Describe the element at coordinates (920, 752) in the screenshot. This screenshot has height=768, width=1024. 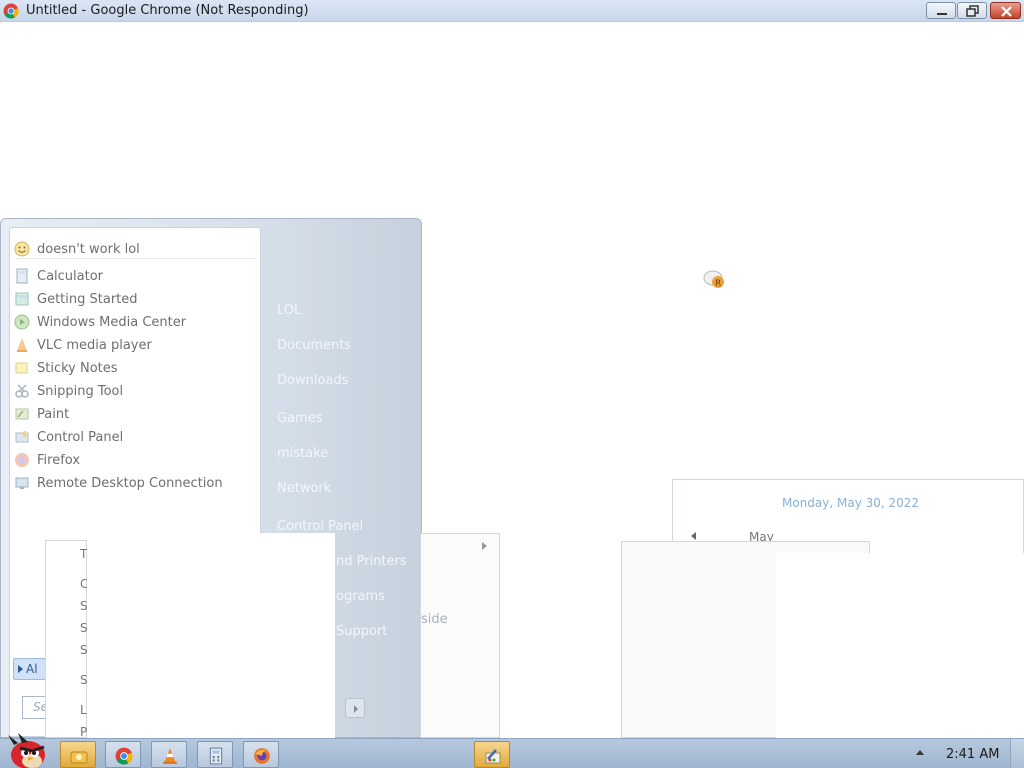
I see `show-hidden-icons-button` at that location.